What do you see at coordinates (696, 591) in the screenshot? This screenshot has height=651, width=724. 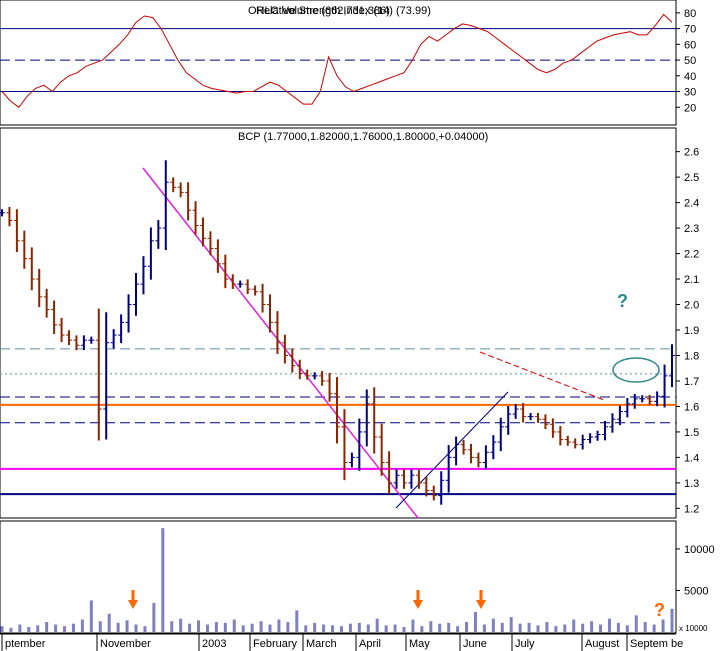 I see `volume-tick-label: 5000` at bounding box center [696, 591].